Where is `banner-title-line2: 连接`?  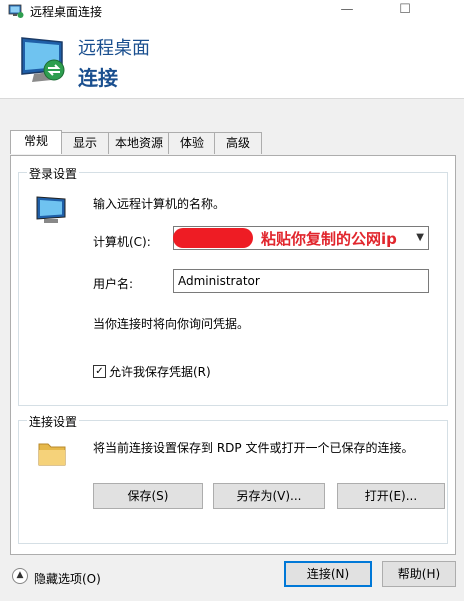
banner-title-line2: 连接 is located at coordinates (98, 78).